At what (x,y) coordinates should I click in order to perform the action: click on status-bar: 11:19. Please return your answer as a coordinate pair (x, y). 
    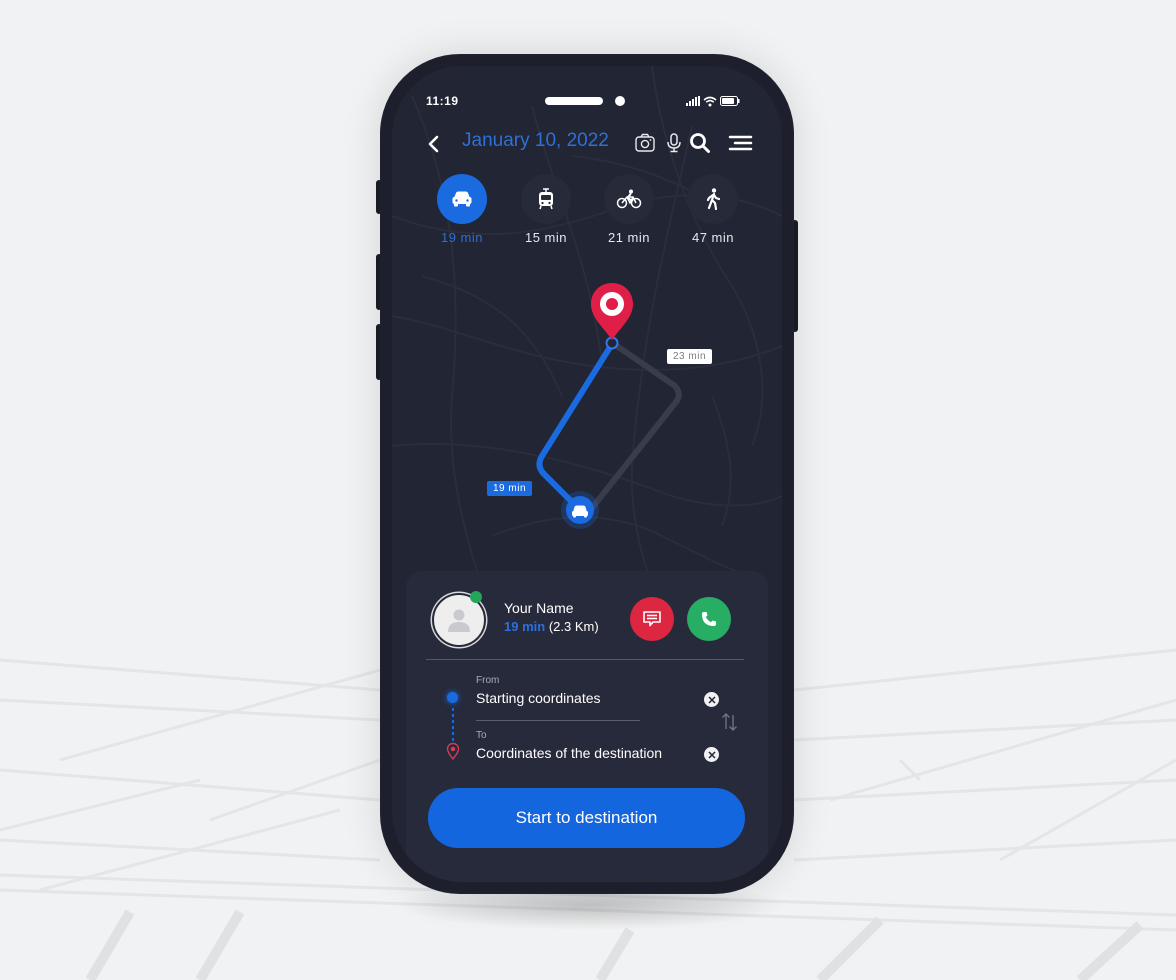
    Looking at the image, I should click on (587, 87).